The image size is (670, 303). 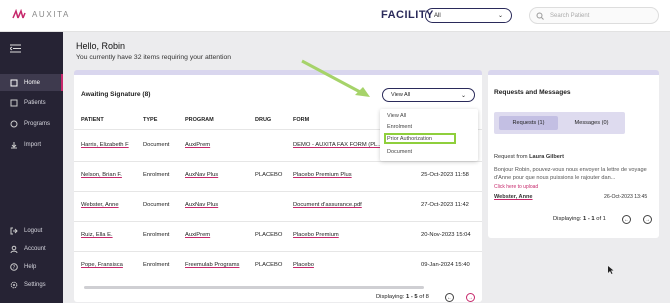 I want to click on program-link: Freemulab Programs, so click(x=212, y=265).